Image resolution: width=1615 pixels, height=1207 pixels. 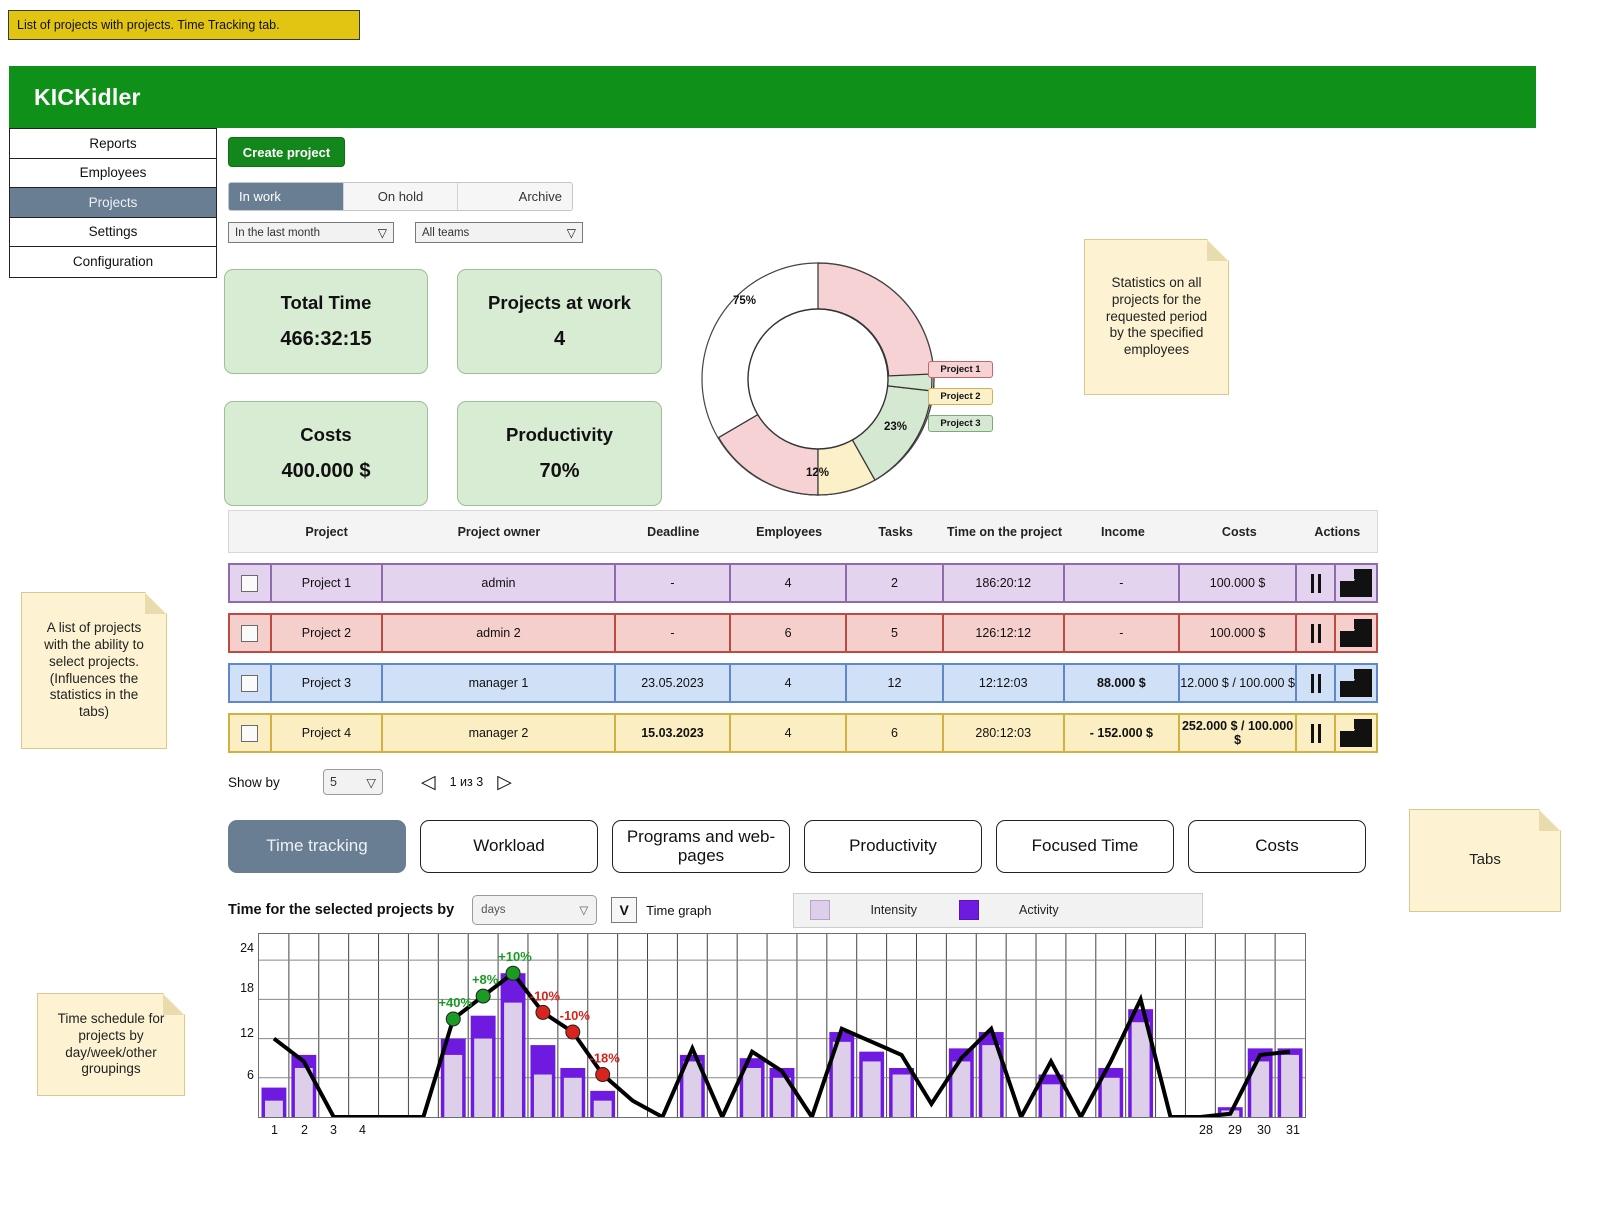 I want to click on legend-item-project-3: Project 3, so click(x=960, y=423).